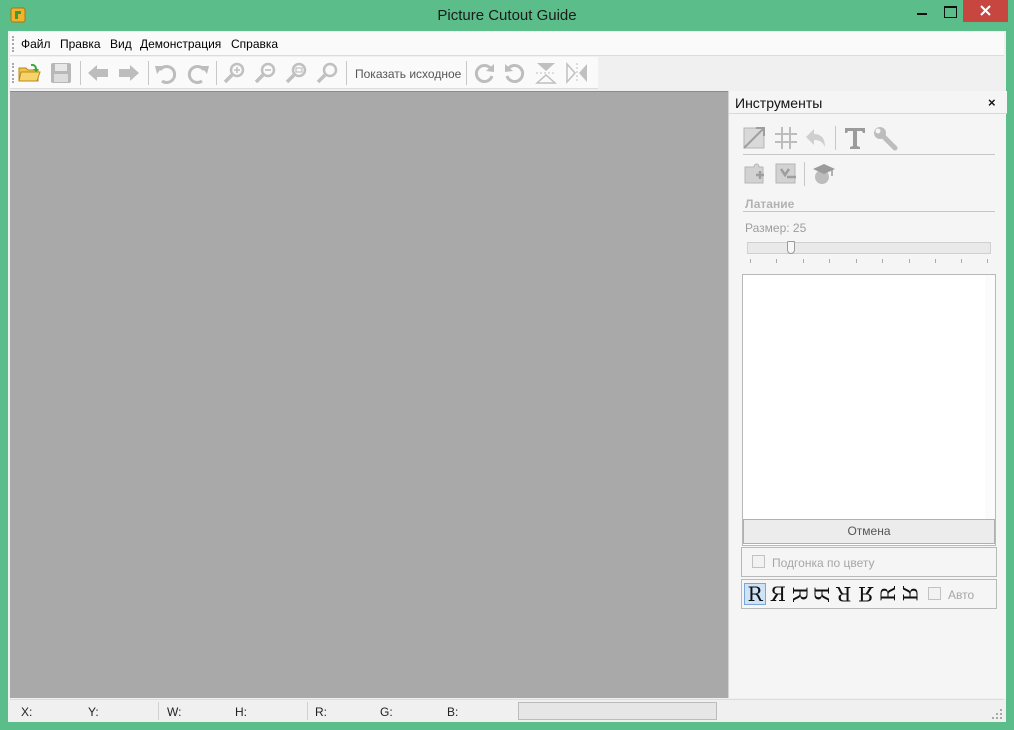 This screenshot has height=730, width=1014. Describe the element at coordinates (321, 712) in the screenshot. I see `status-r: R:` at that location.